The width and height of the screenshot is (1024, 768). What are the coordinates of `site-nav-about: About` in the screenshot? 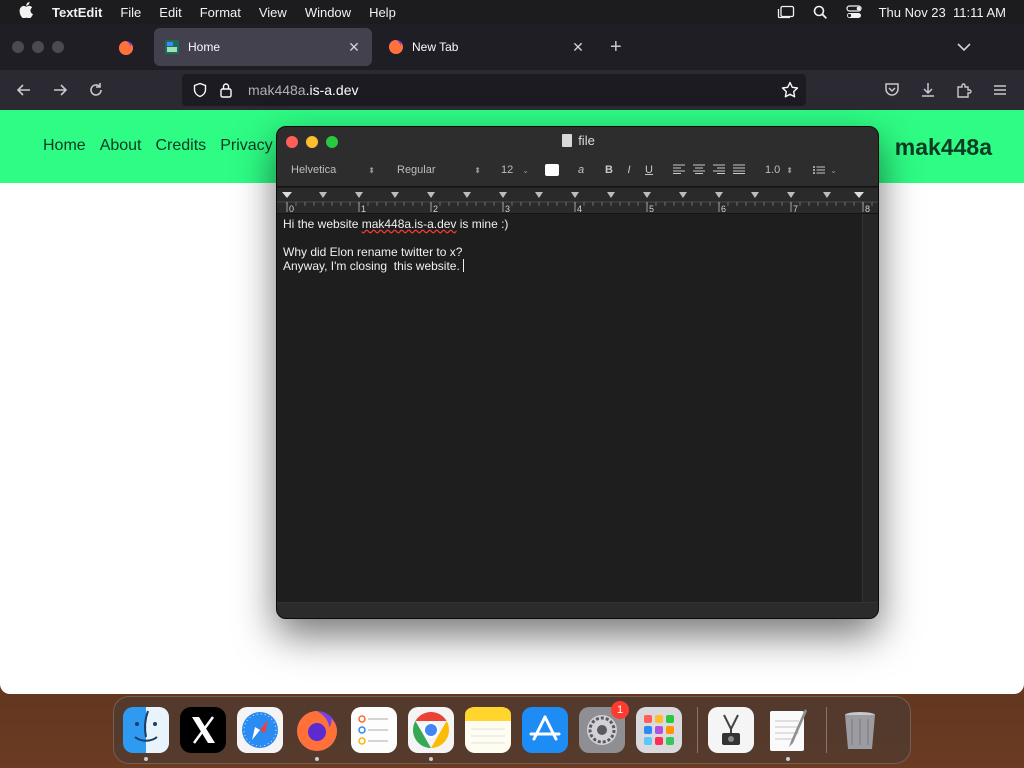 It's located at (121, 146).